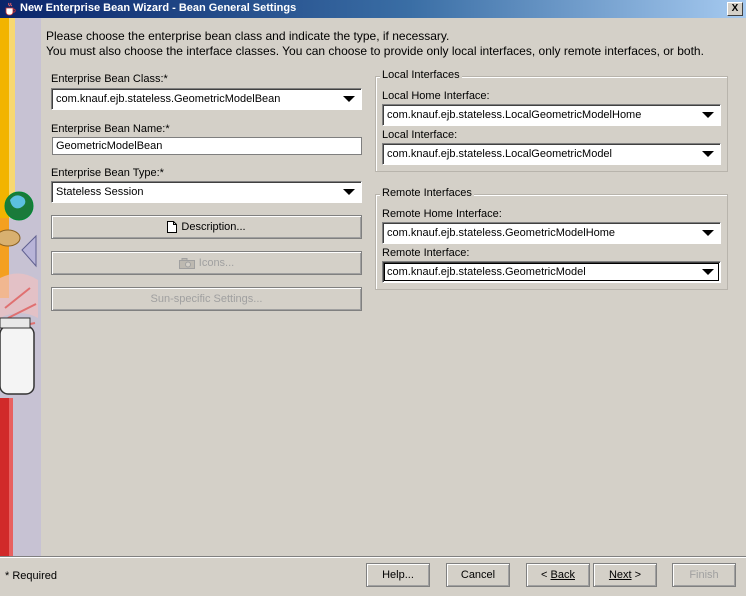 The image size is (746, 596). I want to click on close-button: X, so click(735, 9).